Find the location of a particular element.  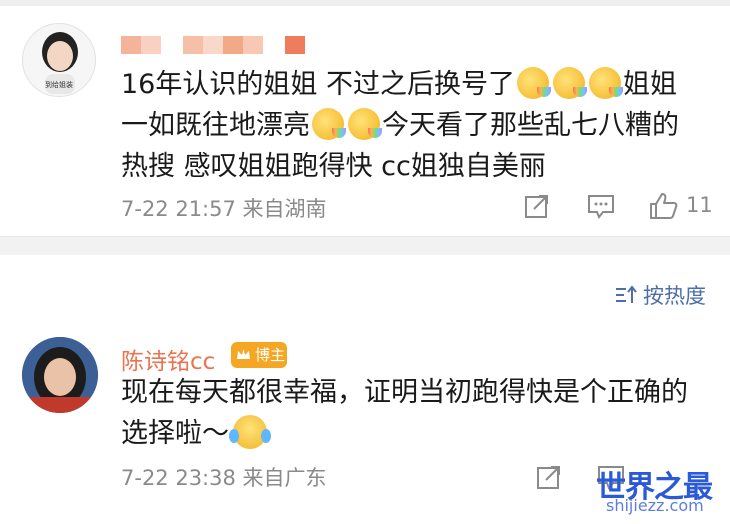

comment-button is located at coordinates (601, 208).